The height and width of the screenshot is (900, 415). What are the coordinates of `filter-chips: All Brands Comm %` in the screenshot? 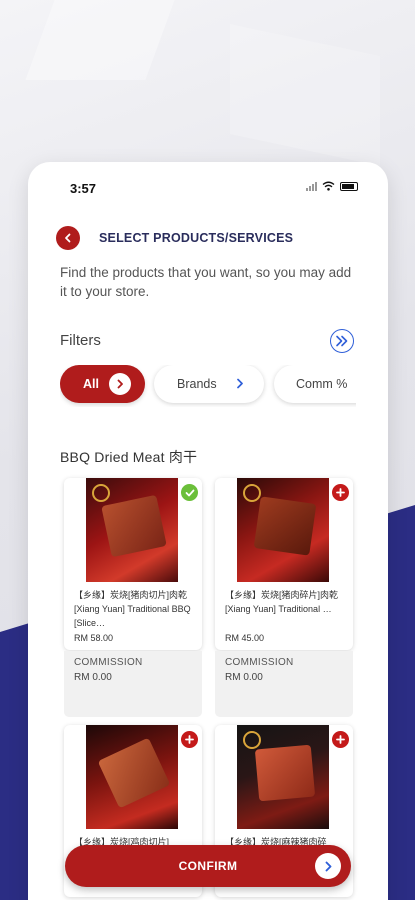 It's located at (208, 386).